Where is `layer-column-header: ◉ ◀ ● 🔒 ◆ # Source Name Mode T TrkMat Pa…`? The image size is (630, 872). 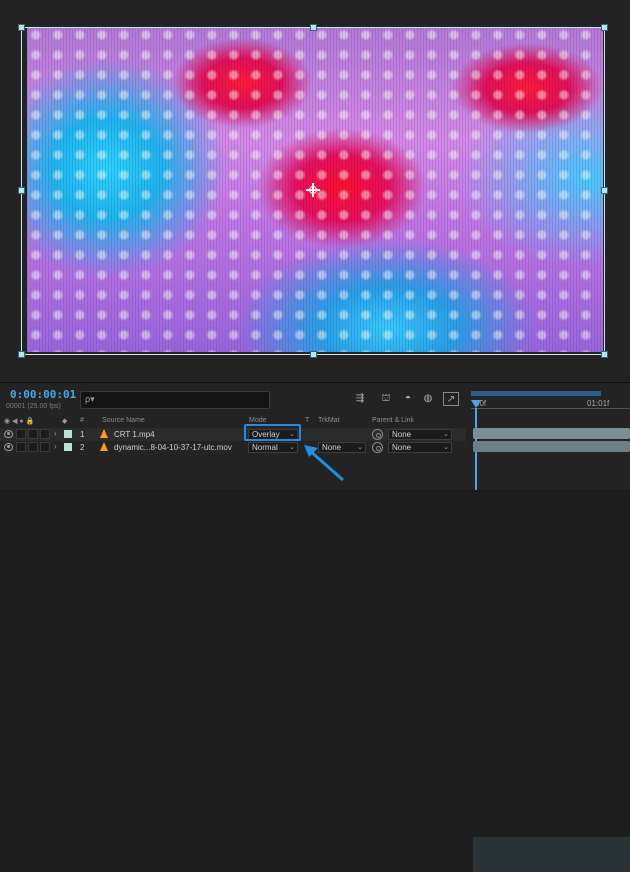
layer-column-header: ◉ ◀ ● 🔒 ◆ # Source Name Mode T TrkMat Pa… is located at coordinates (233, 421).